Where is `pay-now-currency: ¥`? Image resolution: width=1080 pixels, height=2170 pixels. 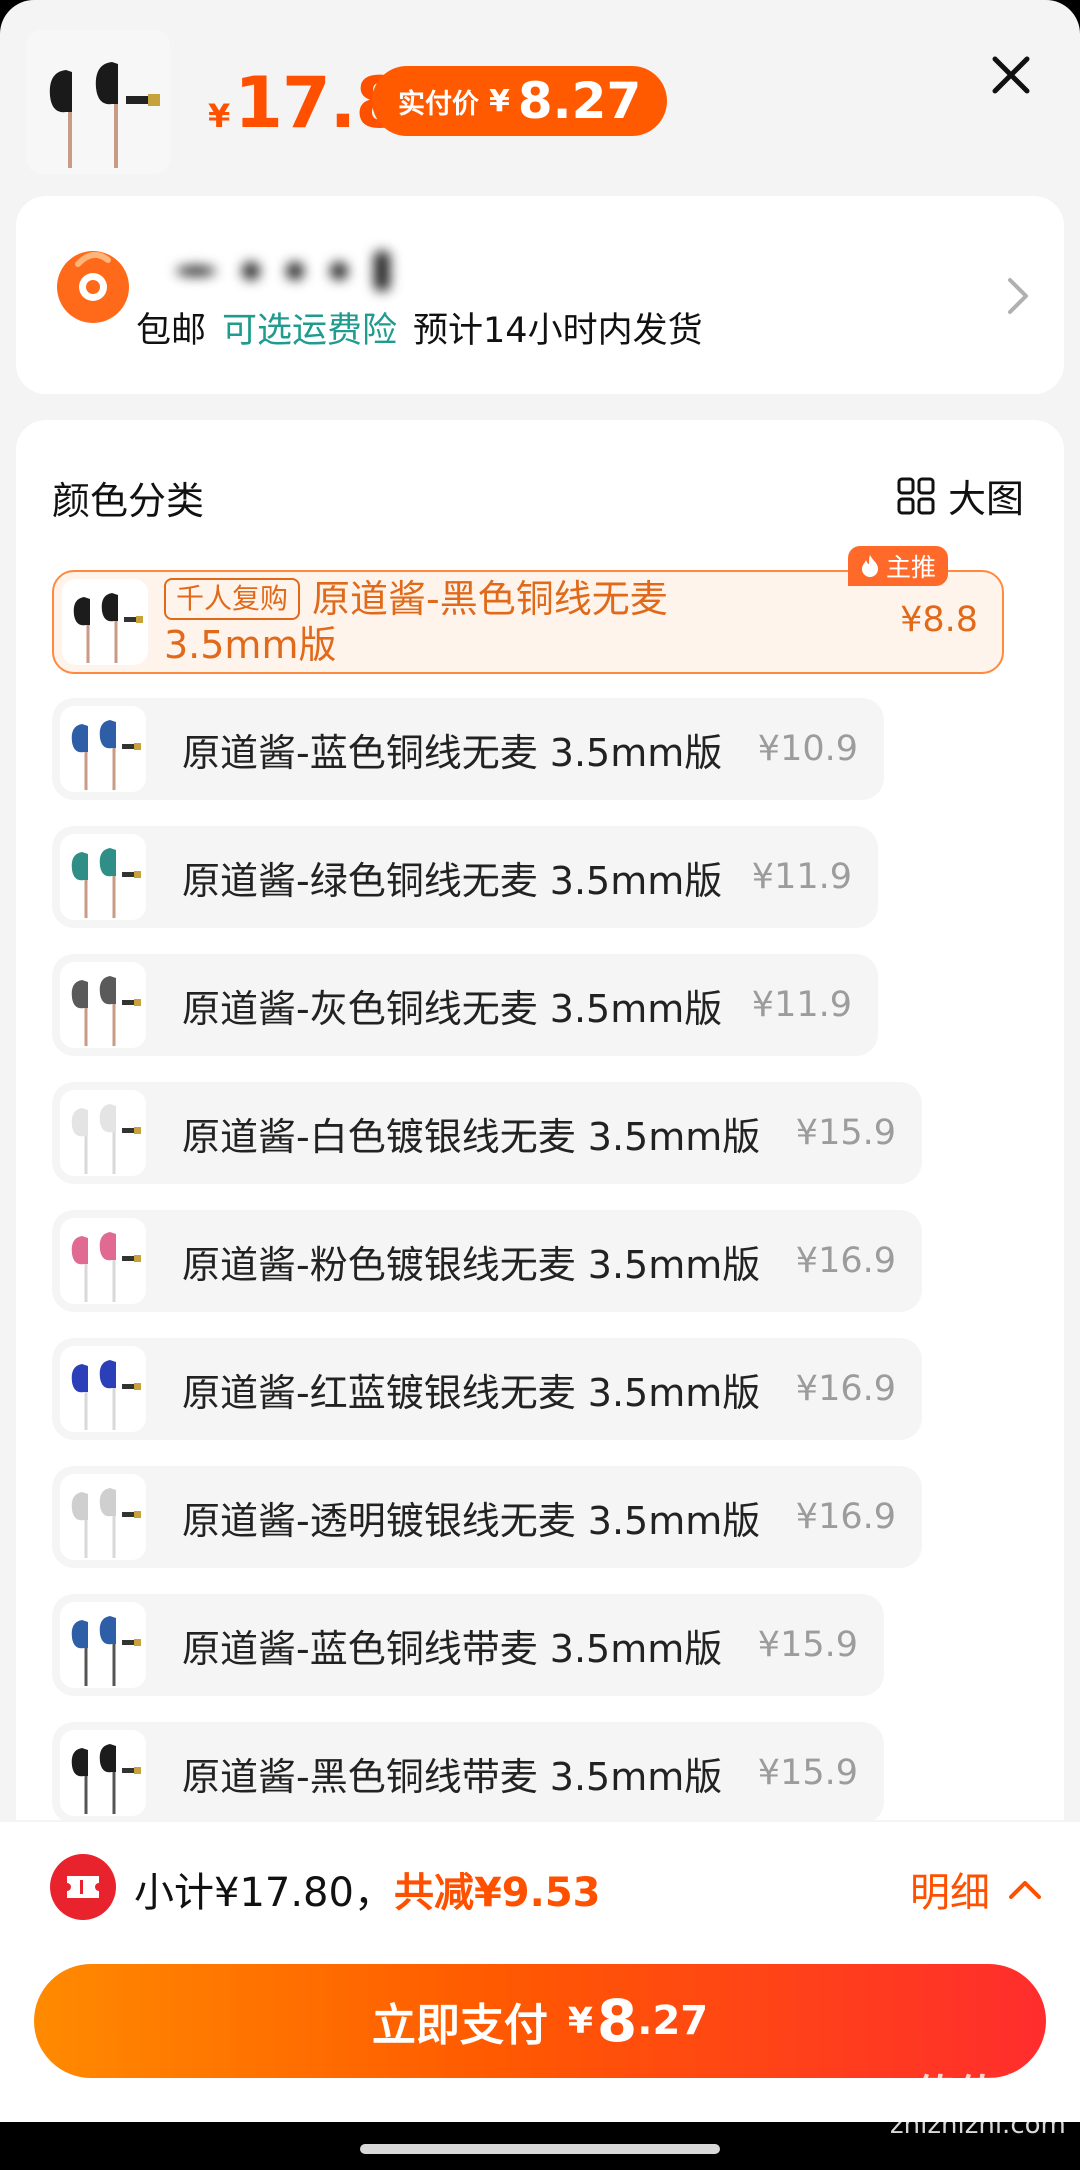
pay-now-currency: ¥ is located at coordinates (580, 2021).